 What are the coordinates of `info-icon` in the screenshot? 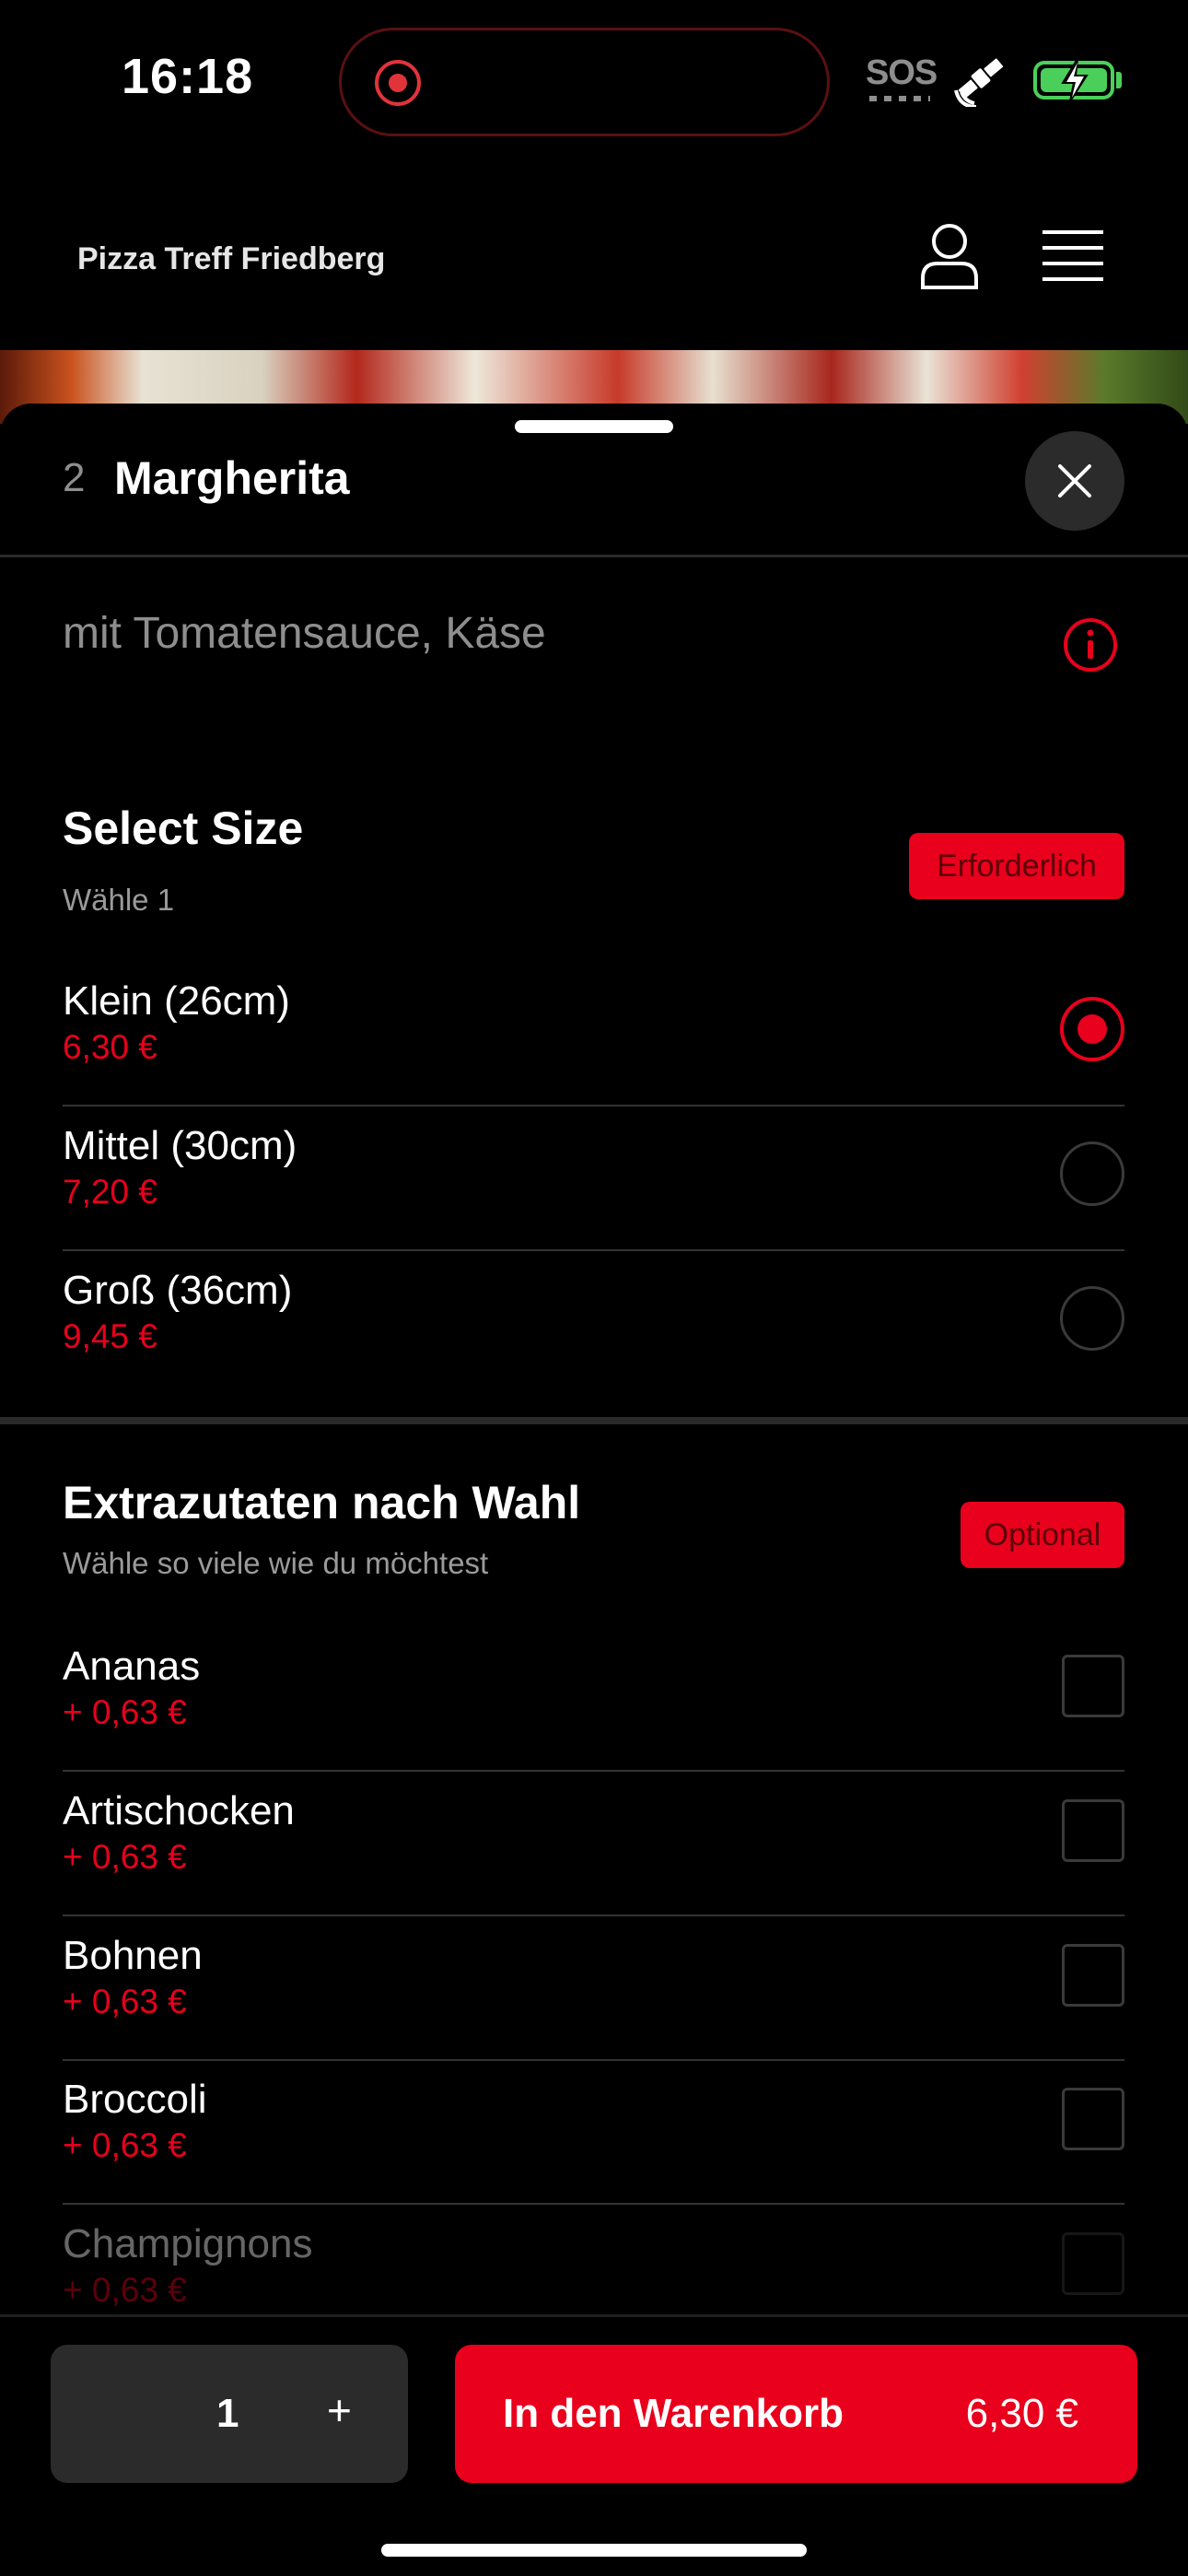 It's located at (1091, 645).